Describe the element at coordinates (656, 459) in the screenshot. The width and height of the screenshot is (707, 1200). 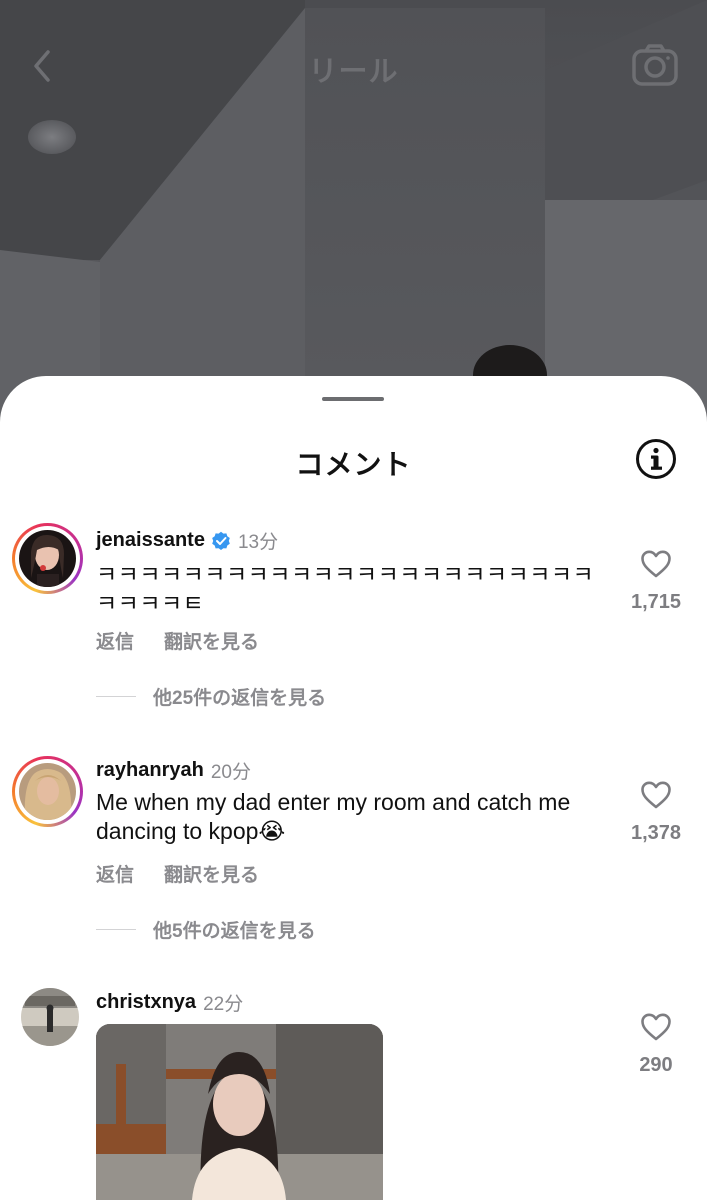
I see `info-icon` at that location.